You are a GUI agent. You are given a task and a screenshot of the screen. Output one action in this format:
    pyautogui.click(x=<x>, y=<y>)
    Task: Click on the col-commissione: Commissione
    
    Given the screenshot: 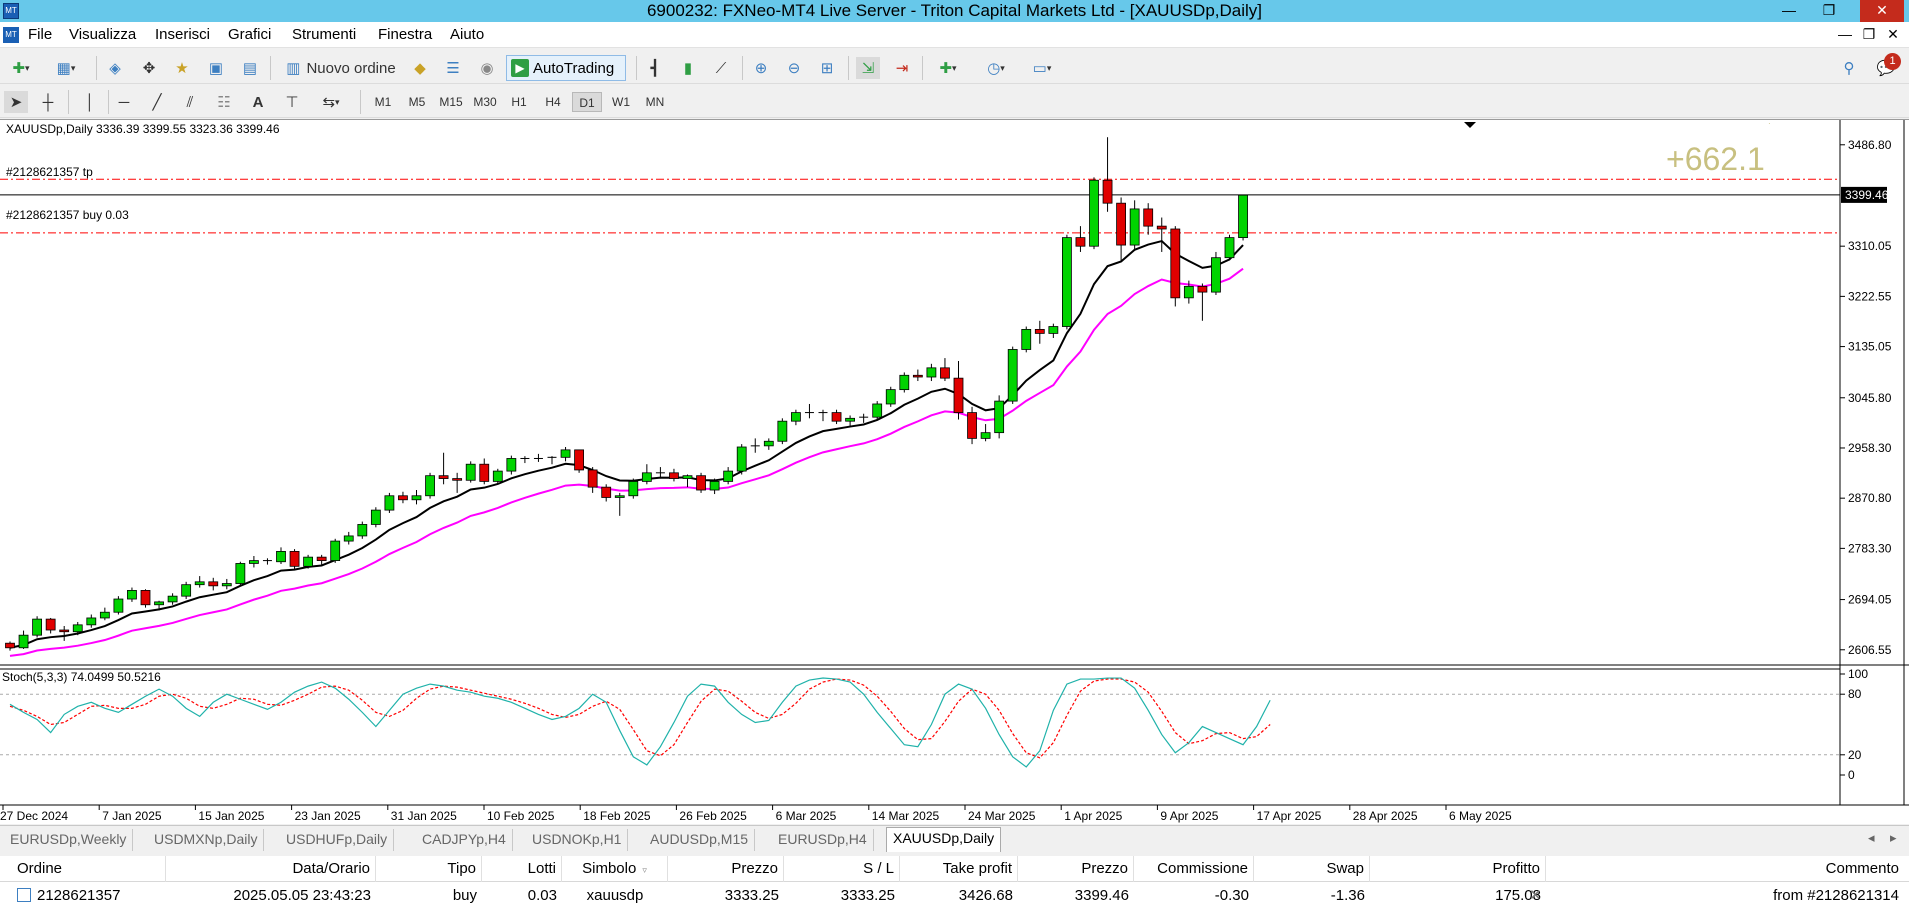 What is the action you would take?
    pyautogui.click(x=1194, y=869)
    